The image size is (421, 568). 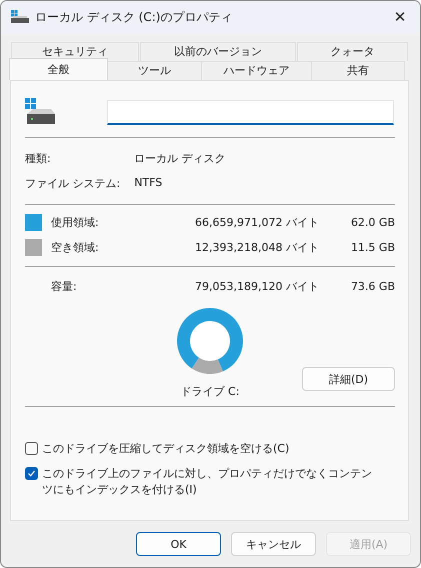 I want to click on tab: クォータ, so click(x=352, y=51).